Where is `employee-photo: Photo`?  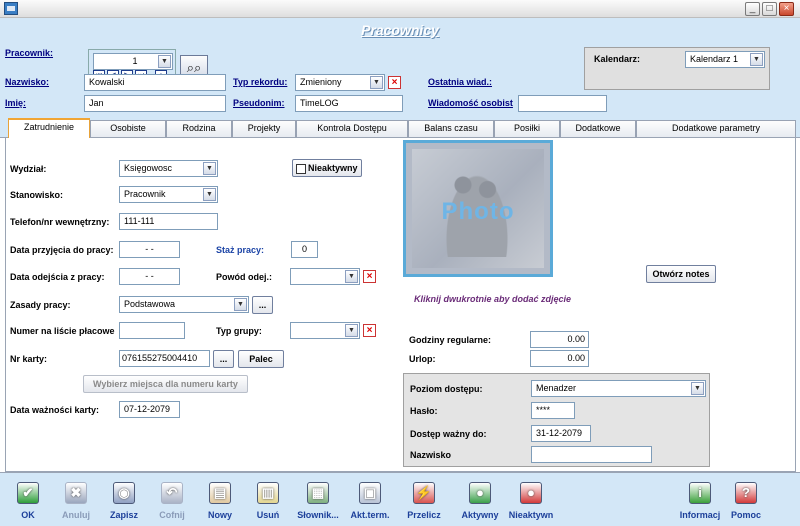 employee-photo: Photo is located at coordinates (478, 208).